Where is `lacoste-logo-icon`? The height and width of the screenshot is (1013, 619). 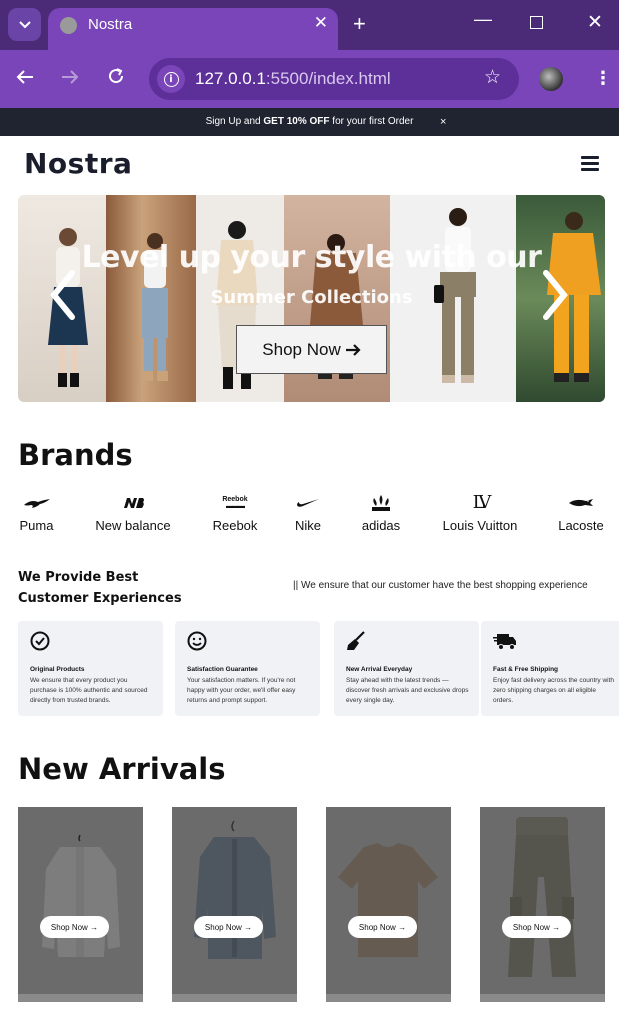 lacoste-logo-icon is located at coordinates (581, 503).